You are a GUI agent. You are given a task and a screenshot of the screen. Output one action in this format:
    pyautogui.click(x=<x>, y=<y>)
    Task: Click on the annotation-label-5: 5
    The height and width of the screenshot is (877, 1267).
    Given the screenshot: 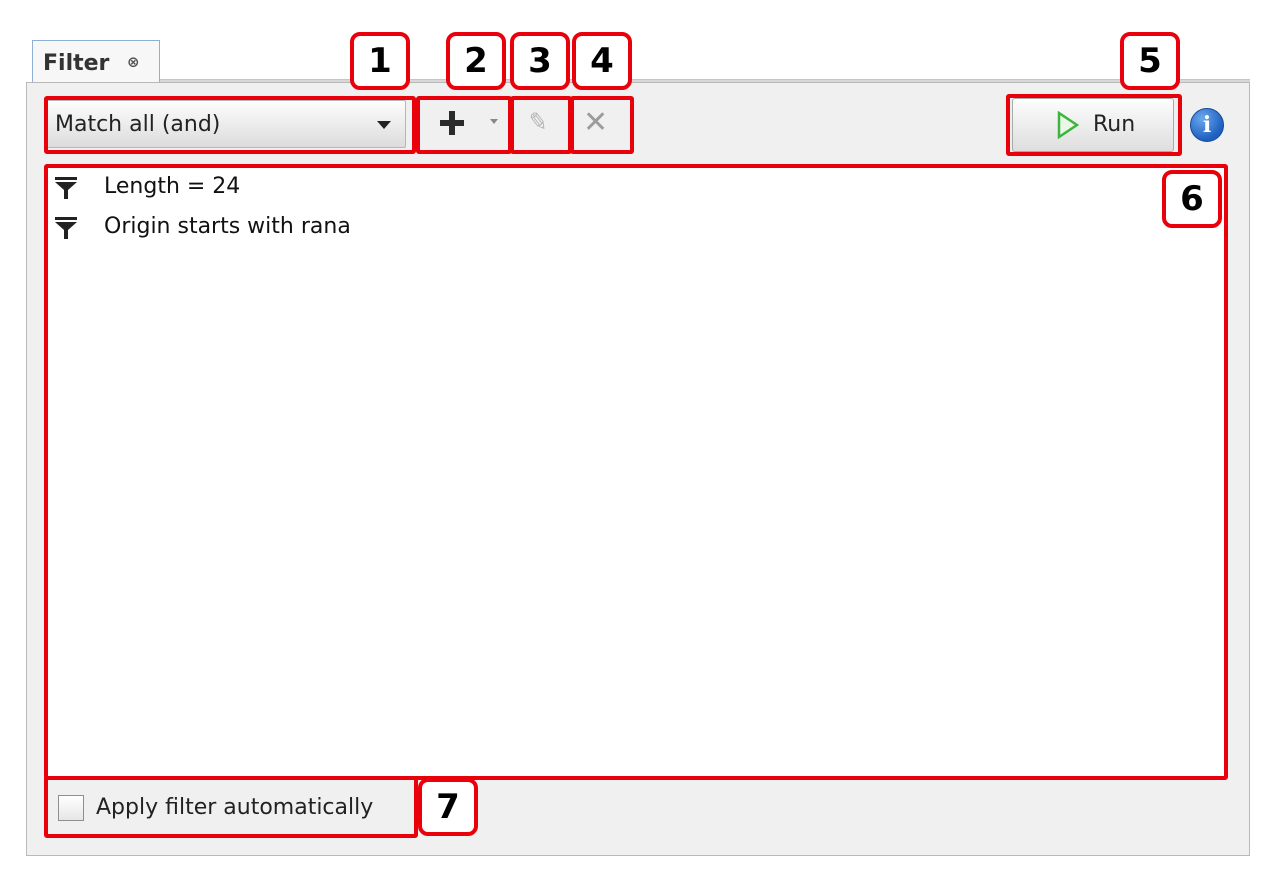 What is the action you would take?
    pyautogui.click(x=1150, y=61)
    